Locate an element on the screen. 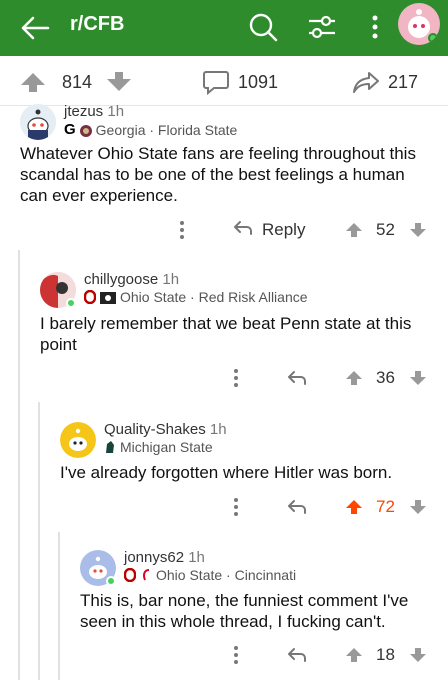 Image resolution: width=448 pixels, height=680 pixels. comment-author: jtezus 1h is located at coordinates (94, 111).